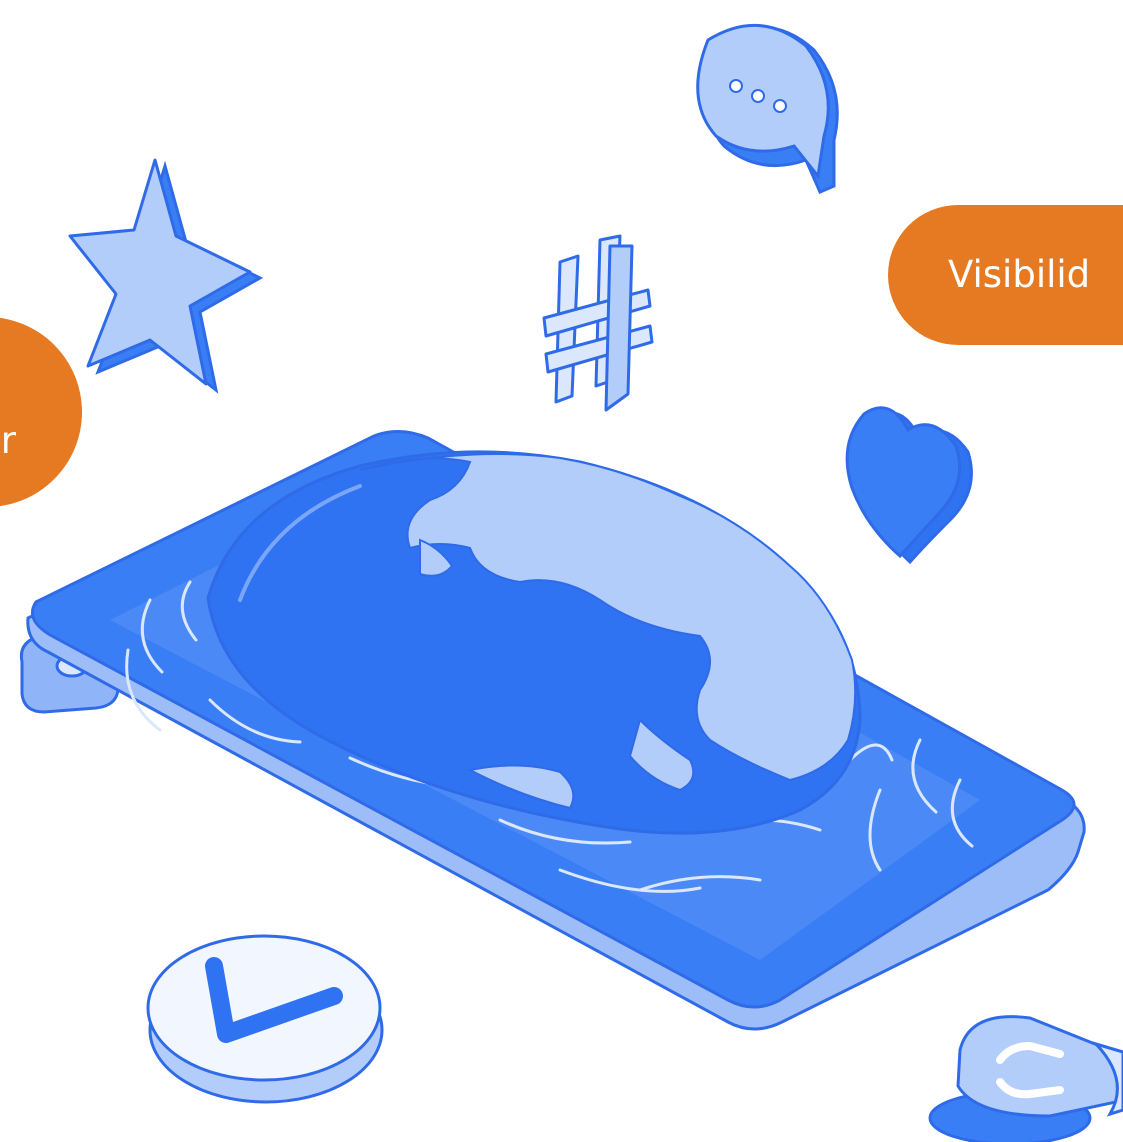 The width and height of the screenshot is (1123, 1142). What do you see at coordinates (8, 440) in the screenshot?
I see `left-callout-label: r` at bounding box center [8, 440].